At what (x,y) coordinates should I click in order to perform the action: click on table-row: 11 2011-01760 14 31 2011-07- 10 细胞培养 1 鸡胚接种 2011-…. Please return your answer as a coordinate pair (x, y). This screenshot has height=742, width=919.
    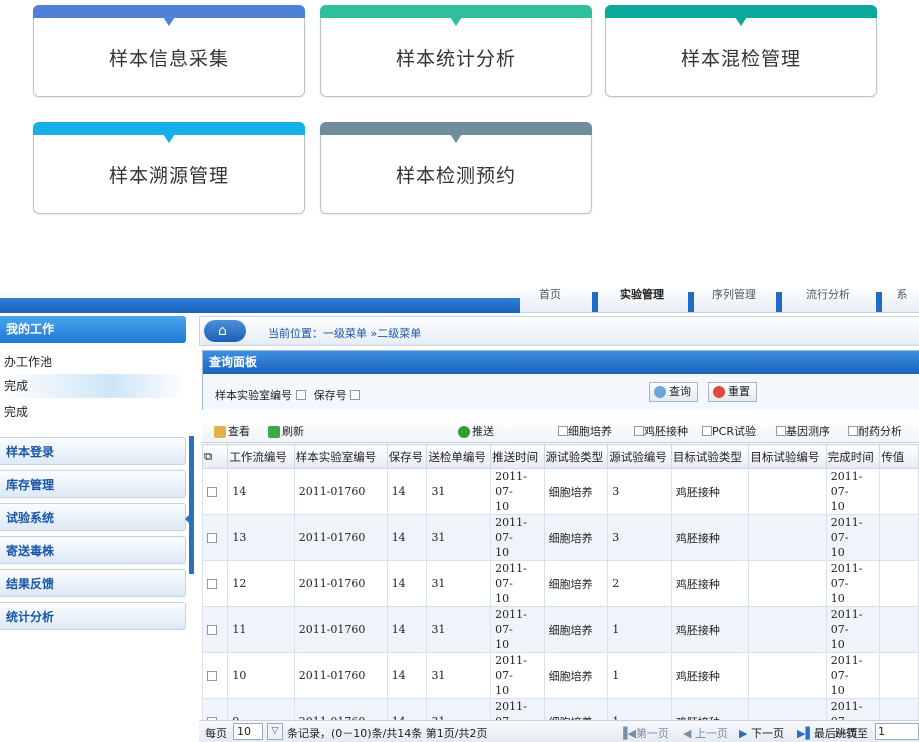
    Looking at the image, I should click on (560, 629).